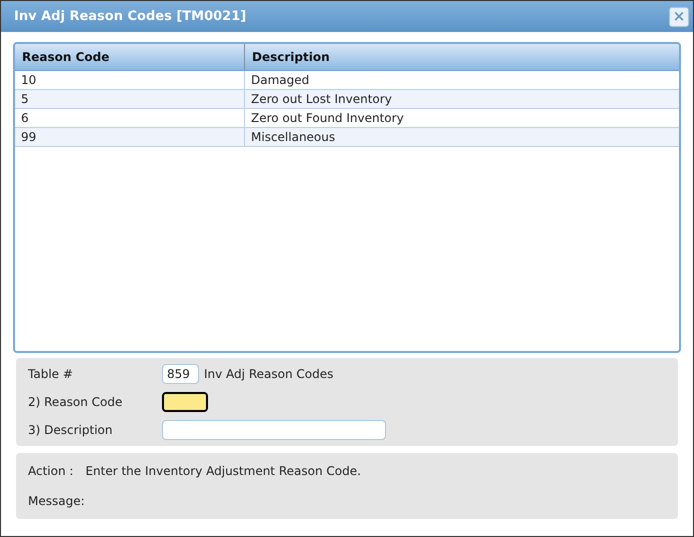  What do you see at coordinates (130, 57) in the screenshot?
I see `column-header: Reason Code` at bounding box center [130, 57].